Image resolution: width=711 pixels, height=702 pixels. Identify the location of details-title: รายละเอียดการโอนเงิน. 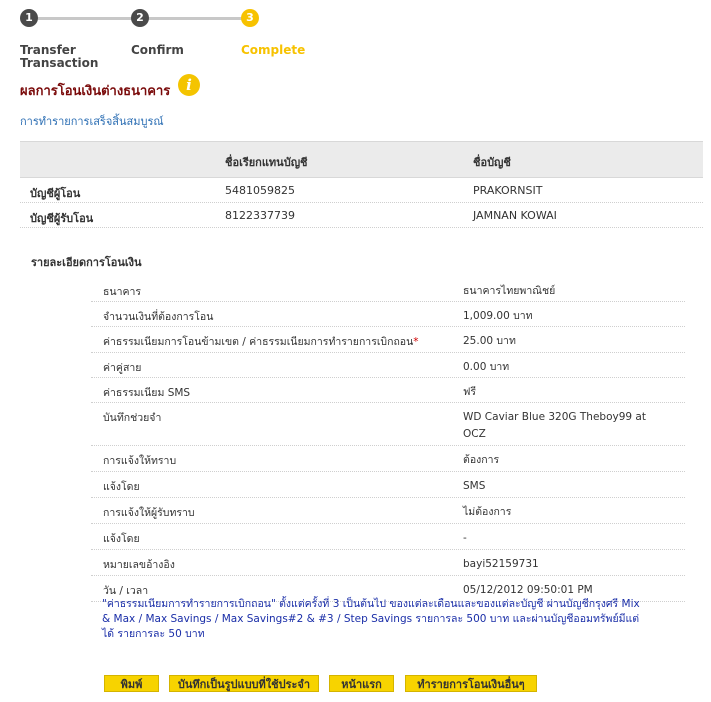
(86, 262).